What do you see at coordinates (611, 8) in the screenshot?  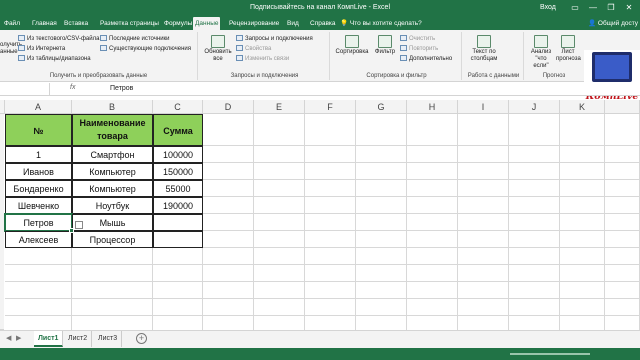 I see `restore-button: ❐` at bounding box center [611, 8].